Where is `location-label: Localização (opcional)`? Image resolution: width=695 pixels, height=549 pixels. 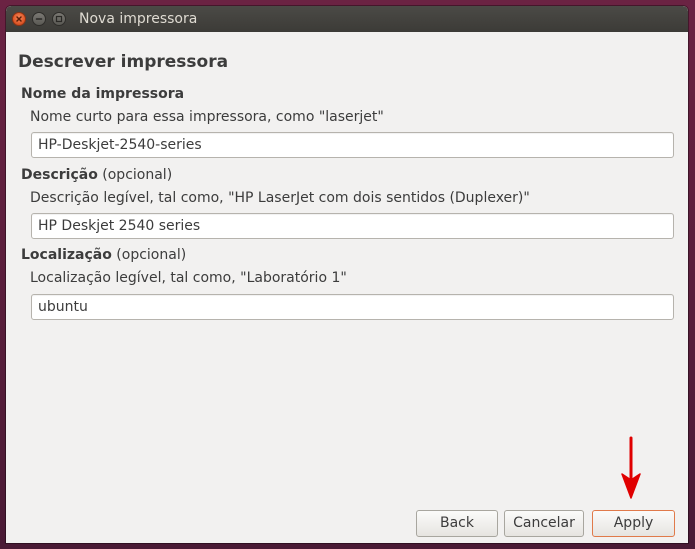
location-label: Localização (opcional) is located at coordinates (103, 255).